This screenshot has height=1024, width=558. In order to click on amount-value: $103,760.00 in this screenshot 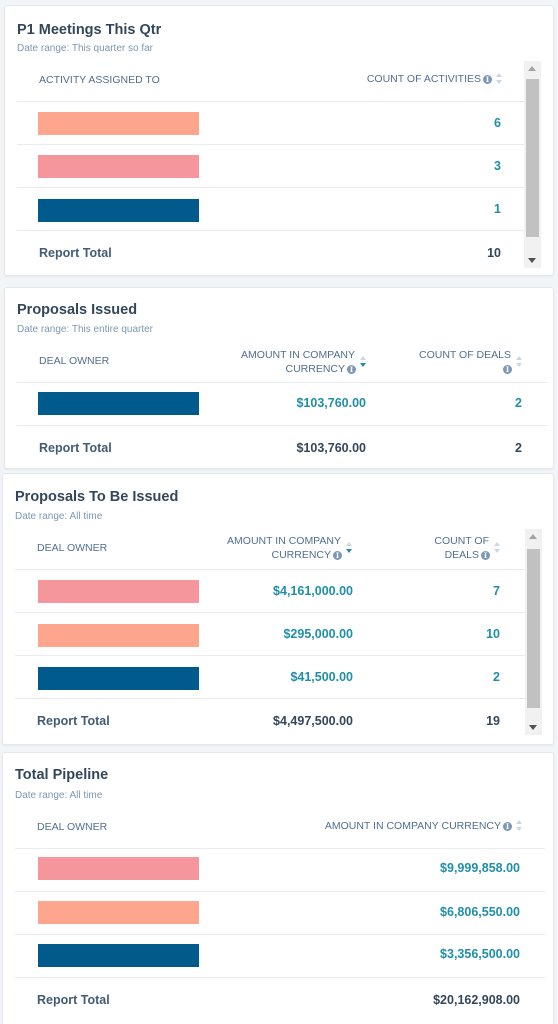, I will do `click(331, 403)`.